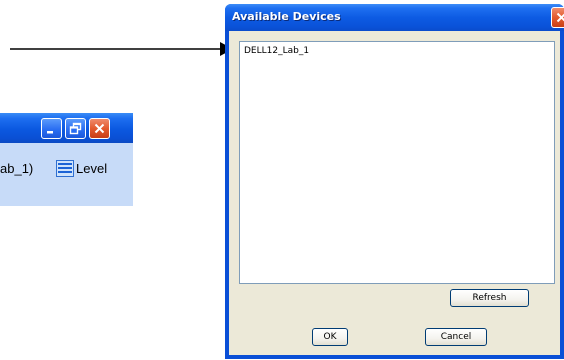 The height and width of the screenshot is (360, 564). I want to click on background-window-titlebar, so click(66, 128).